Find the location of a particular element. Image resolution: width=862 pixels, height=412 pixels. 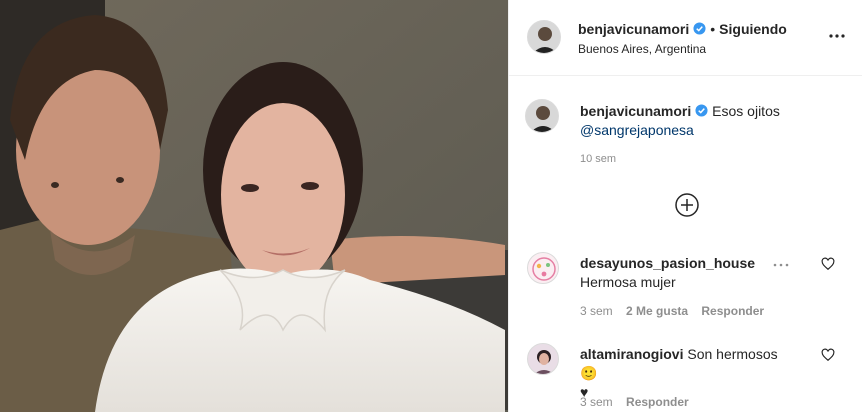

author-avatar is located at coordinates (544, 37).